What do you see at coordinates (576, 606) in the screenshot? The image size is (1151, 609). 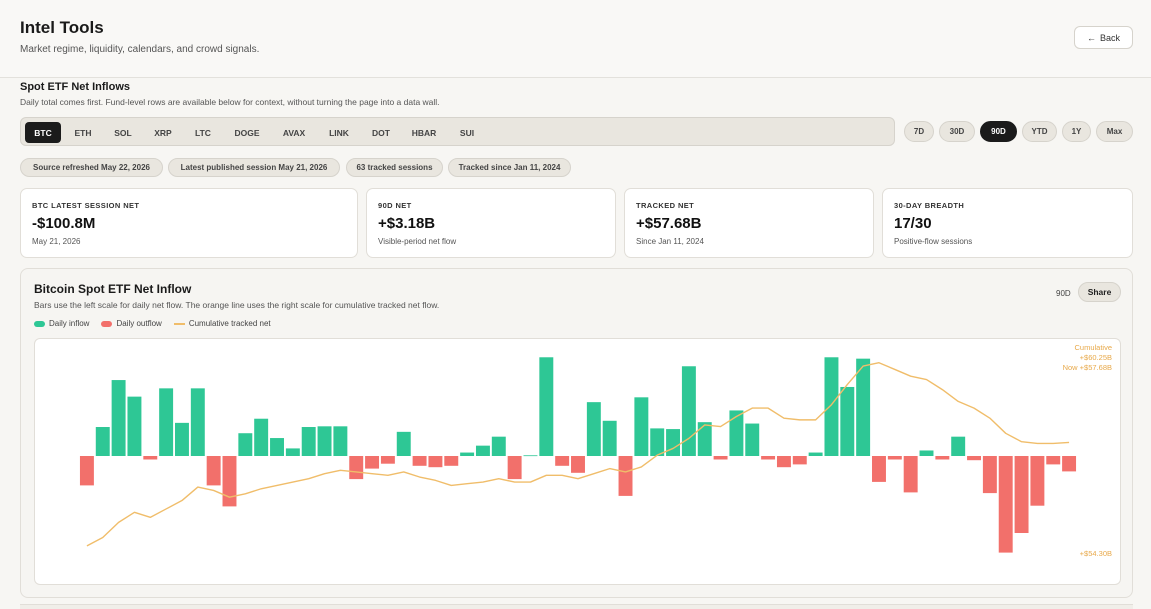 I see `next-section-edge` at bounding box center [576, 606].